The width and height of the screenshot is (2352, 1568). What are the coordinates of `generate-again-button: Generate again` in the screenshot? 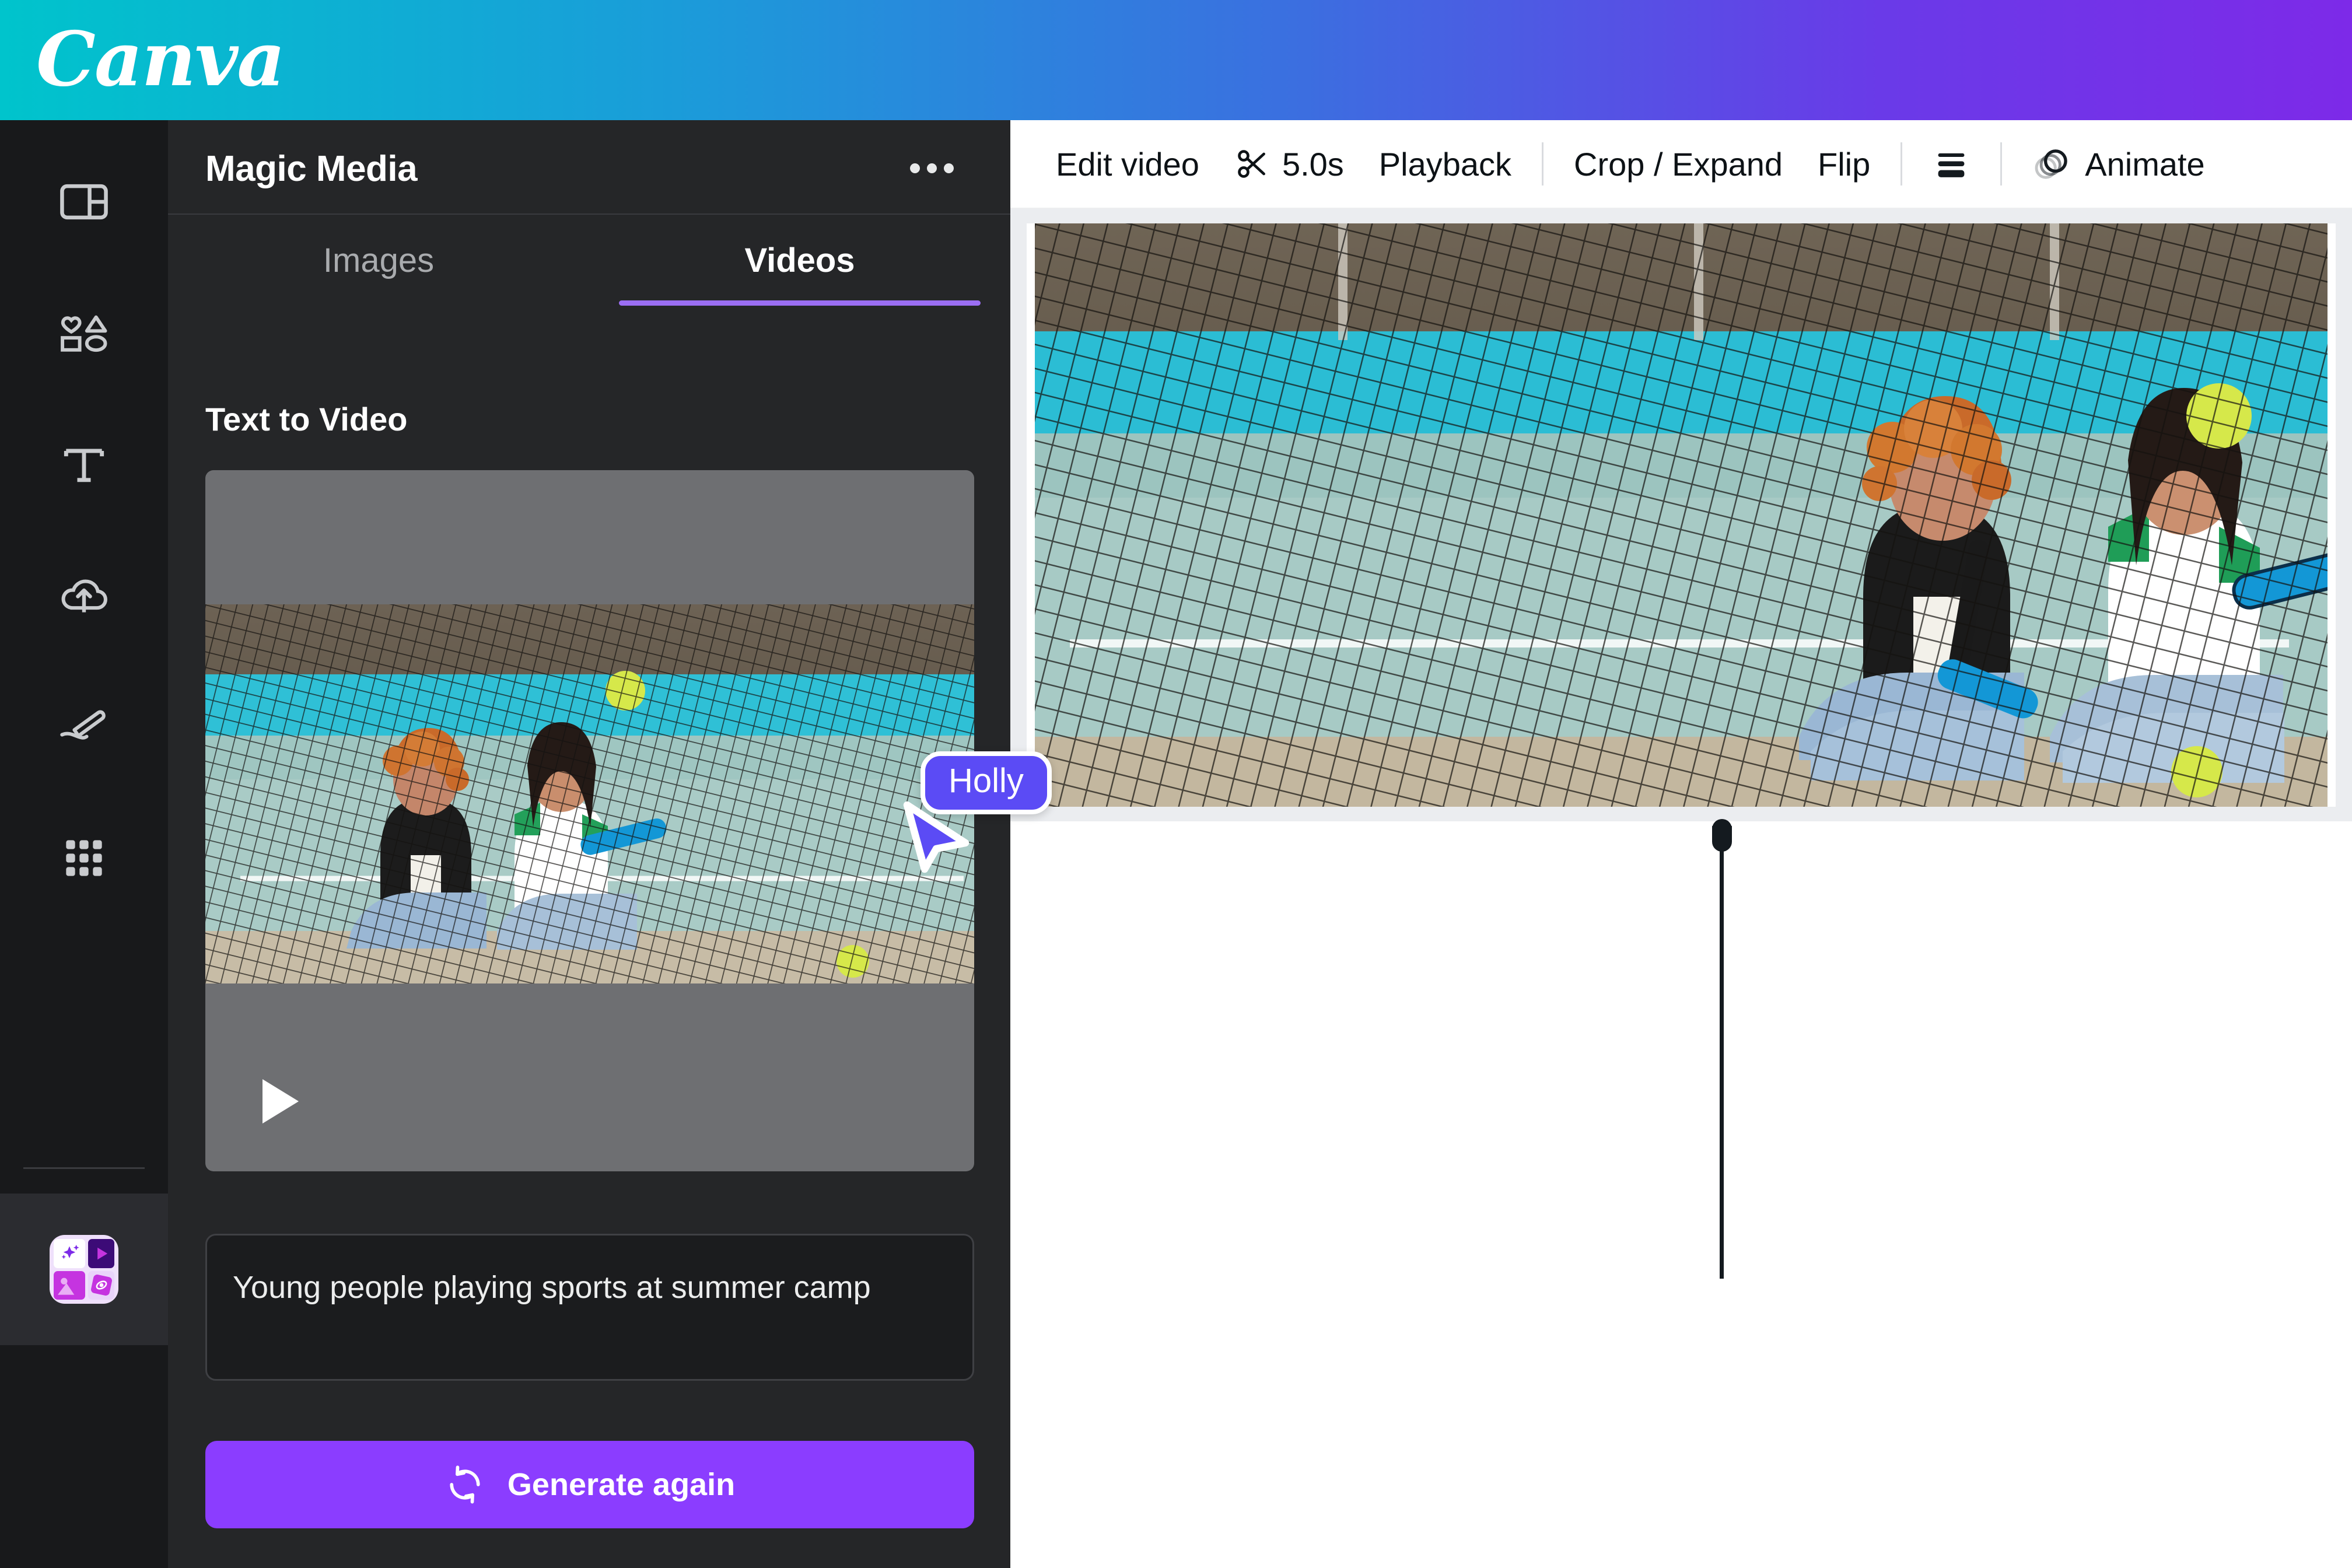 It's located at (589, 1484).